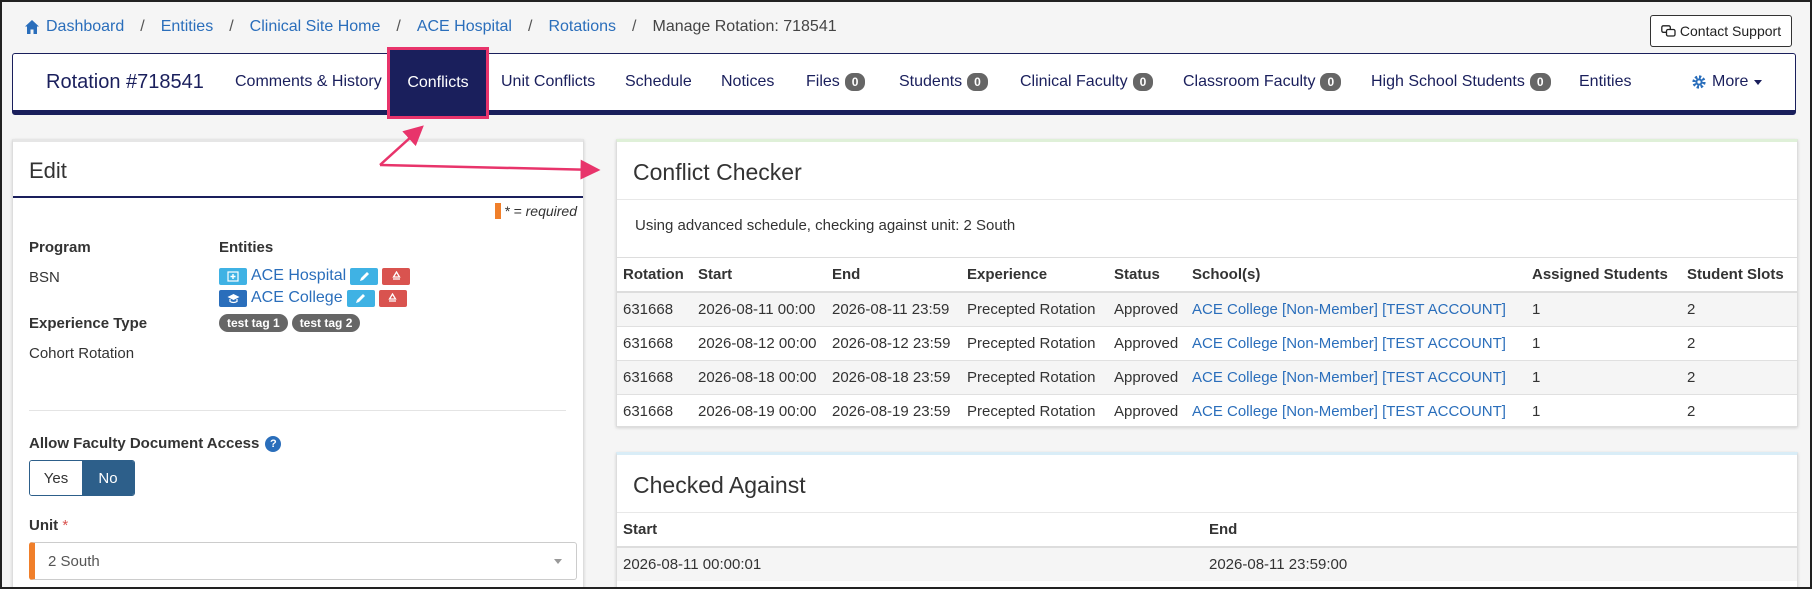  What do you see at coordinates (1034, 275) in the screenshot?
I see `column-header: Experience` at bounding box center [1034, 275].